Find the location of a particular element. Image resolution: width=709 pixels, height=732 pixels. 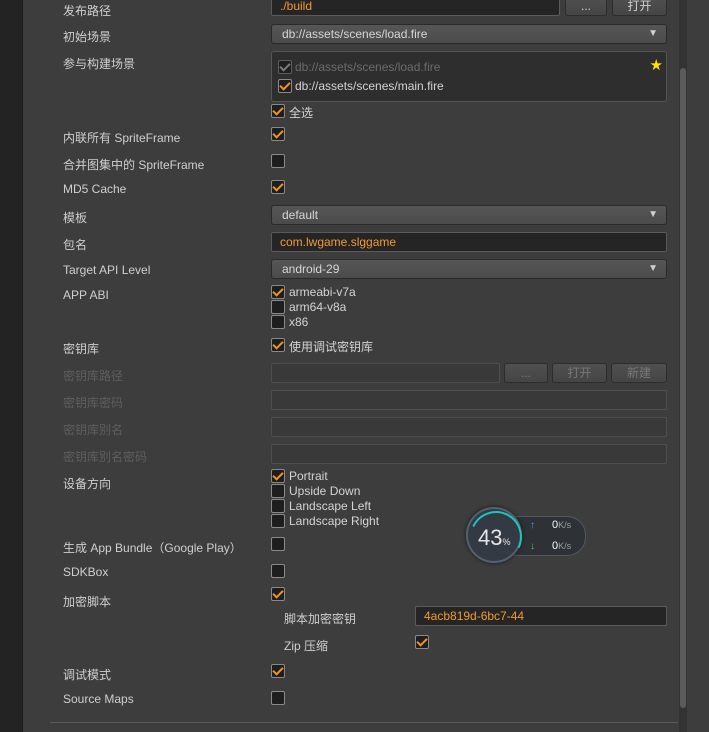

app-bundle-label: 生成 App Bundle（Google Play） is located at coordinates (152, 548).